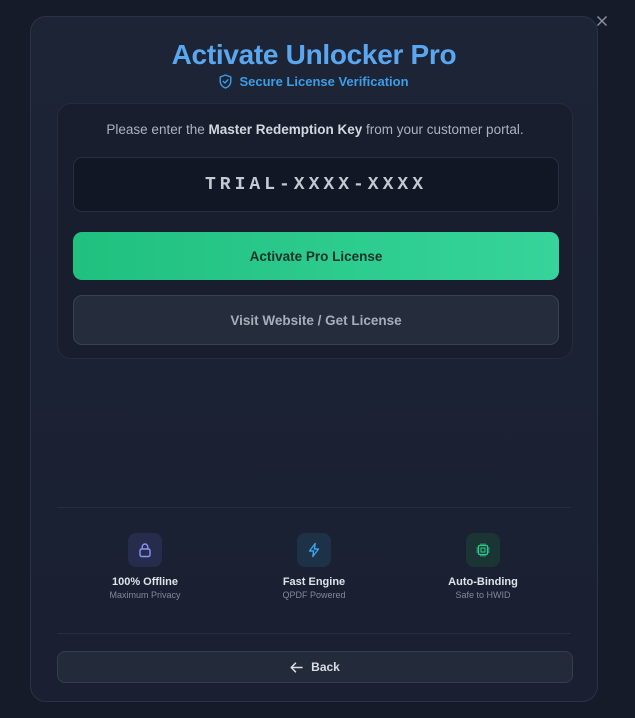 This screenshot has width=635, height=718. Describe the element at coordinates (296, 667) in the screenshot. I see `arrow-left-icon` at that location.